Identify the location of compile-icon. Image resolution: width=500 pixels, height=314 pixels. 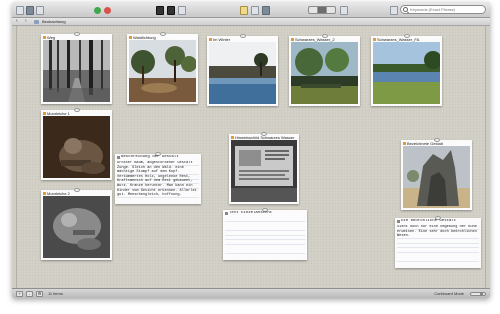
(255, 10).